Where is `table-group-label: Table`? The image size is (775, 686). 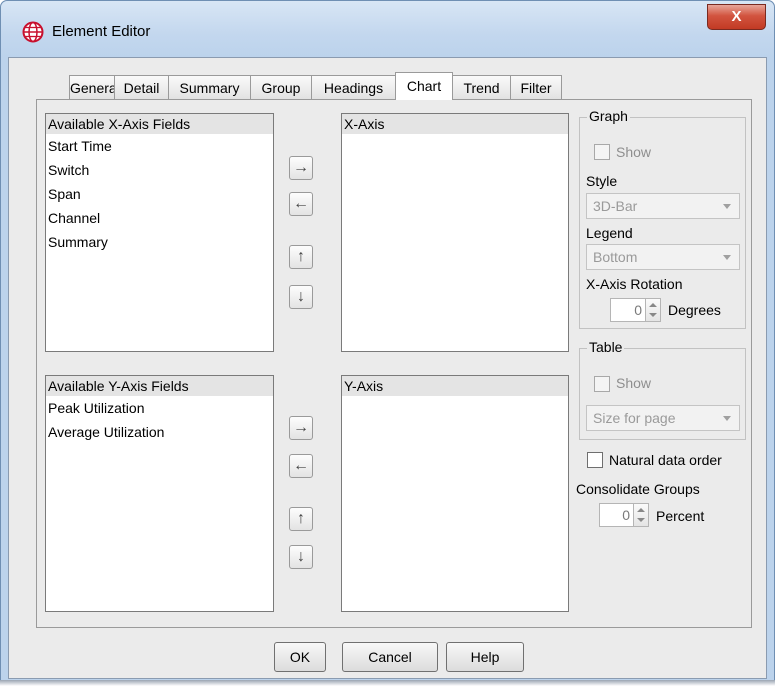 table-group-label: Table is located at coordinates (606, 347).